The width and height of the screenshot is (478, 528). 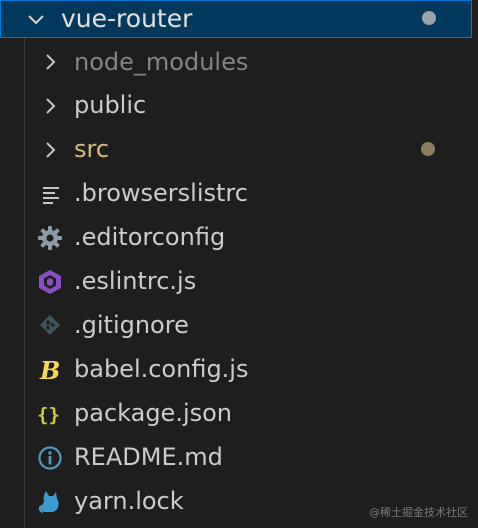 What do you see at coordinates (239, 238) in the screenshot?
I see `tree-item-editorconfig: .editorconfig` at bounding box center [239, 238].